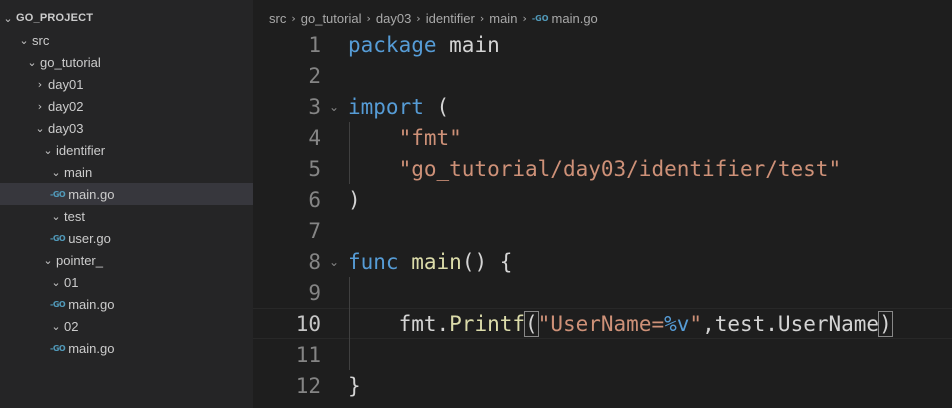 Image resolution: width=952 pixels, height=408 pixels. What do you see at coordinates (126, 40) in the screenshot?
I see `explorer-item: ⌄ src` at bounding box center [126, 40].